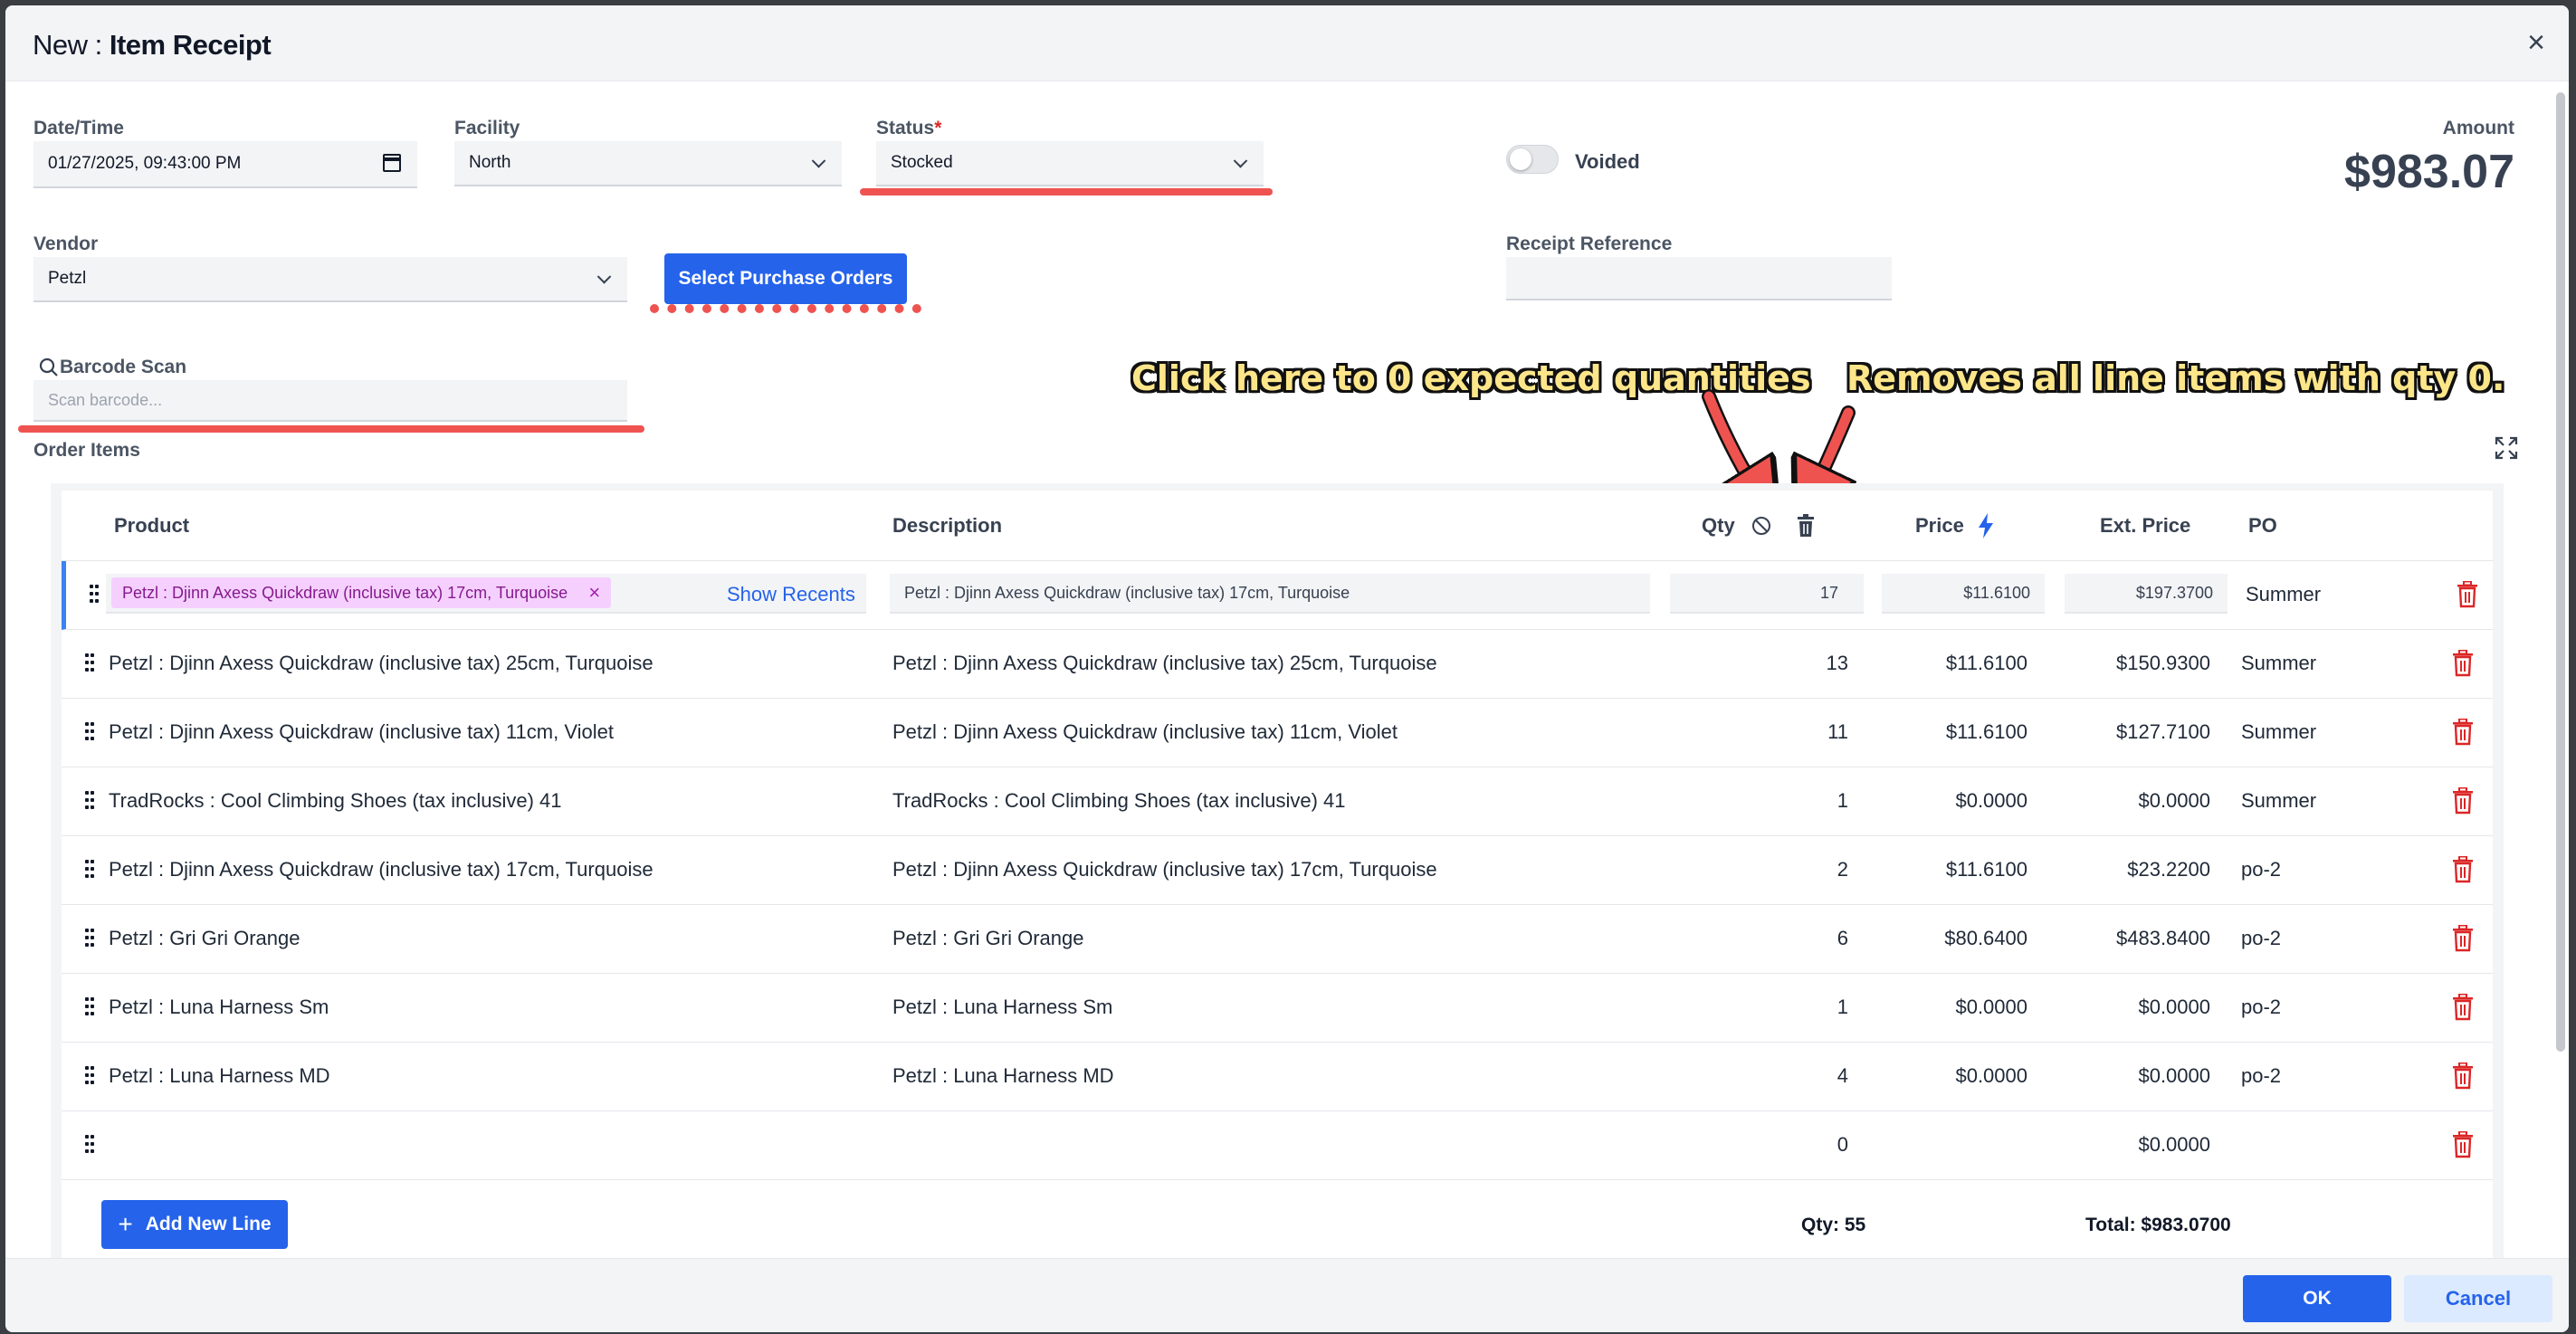  Describe the element at coordinates (2317, 1298) in the screenshot. I see `ok-button: OK` at that location.